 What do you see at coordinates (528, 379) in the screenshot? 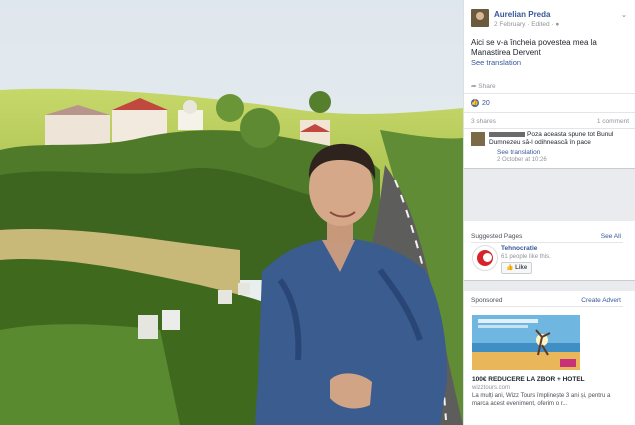
I see `ad-title: 100€ REDUCERE LA ZBOR + HOTEL` at bounding box center [528, 379].